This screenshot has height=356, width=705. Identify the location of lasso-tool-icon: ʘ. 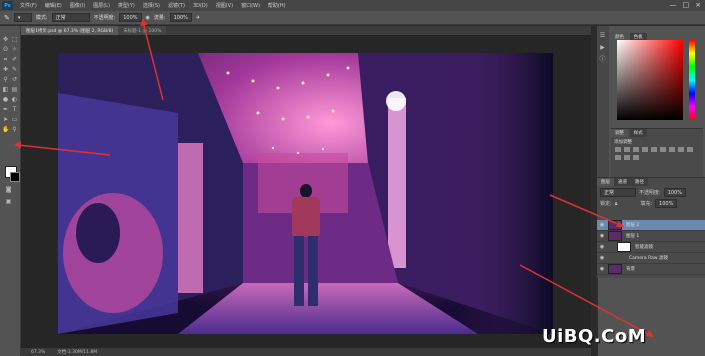
(5, 49).